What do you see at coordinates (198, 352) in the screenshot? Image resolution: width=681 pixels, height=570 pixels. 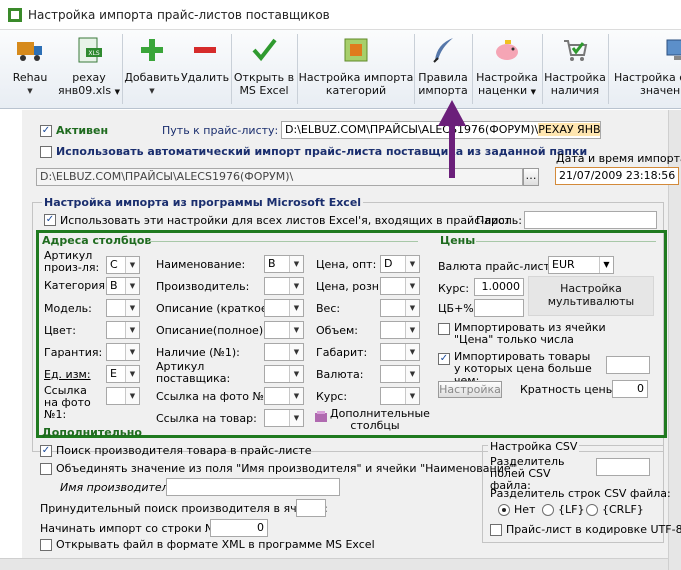 I see `availability-label: Наличие (№1):` at bounding box center [198, 352].